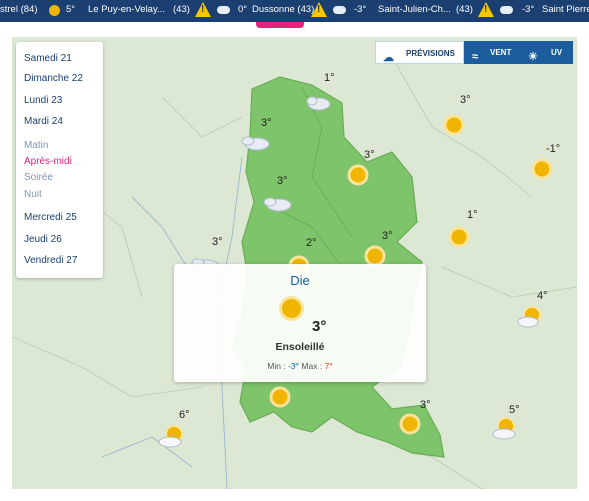 The image size is (589, 501). I want to click on popup-temperature: 3°, so click(319, 326).